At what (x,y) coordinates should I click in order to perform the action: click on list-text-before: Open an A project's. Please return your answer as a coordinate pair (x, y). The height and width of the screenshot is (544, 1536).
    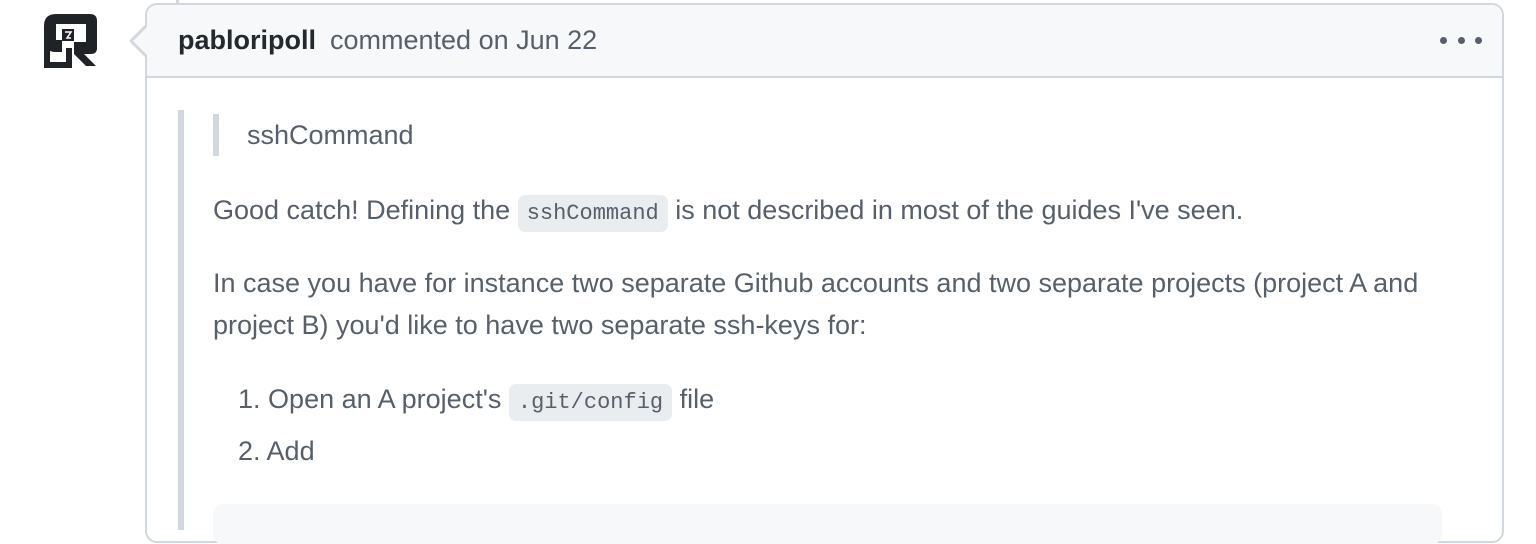
    Looking at the image, I should click on (385, 399).